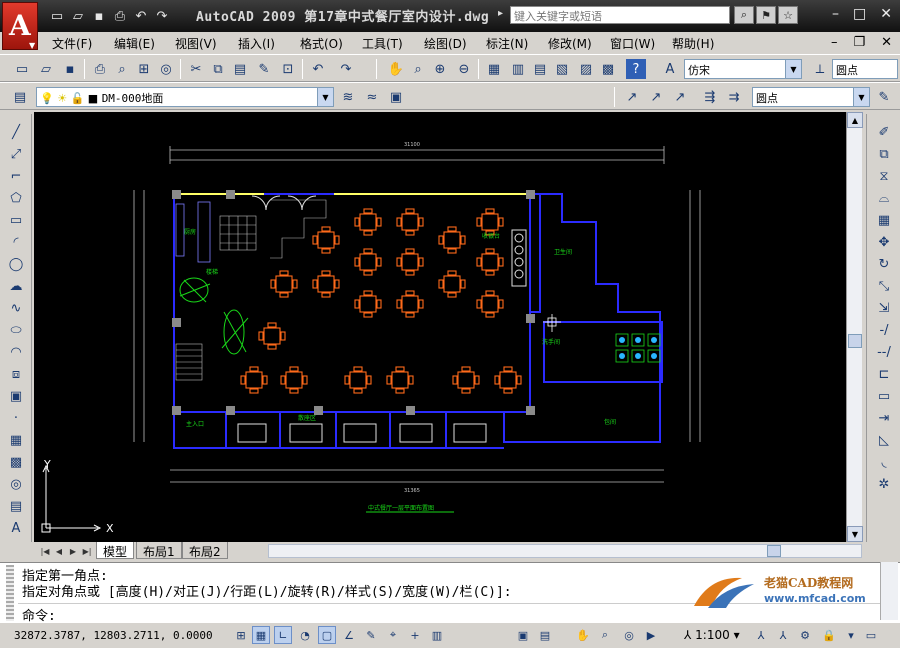 This screenshot has height=648, width=900. I want to click on close-icon: ✕, so click(886, 14).